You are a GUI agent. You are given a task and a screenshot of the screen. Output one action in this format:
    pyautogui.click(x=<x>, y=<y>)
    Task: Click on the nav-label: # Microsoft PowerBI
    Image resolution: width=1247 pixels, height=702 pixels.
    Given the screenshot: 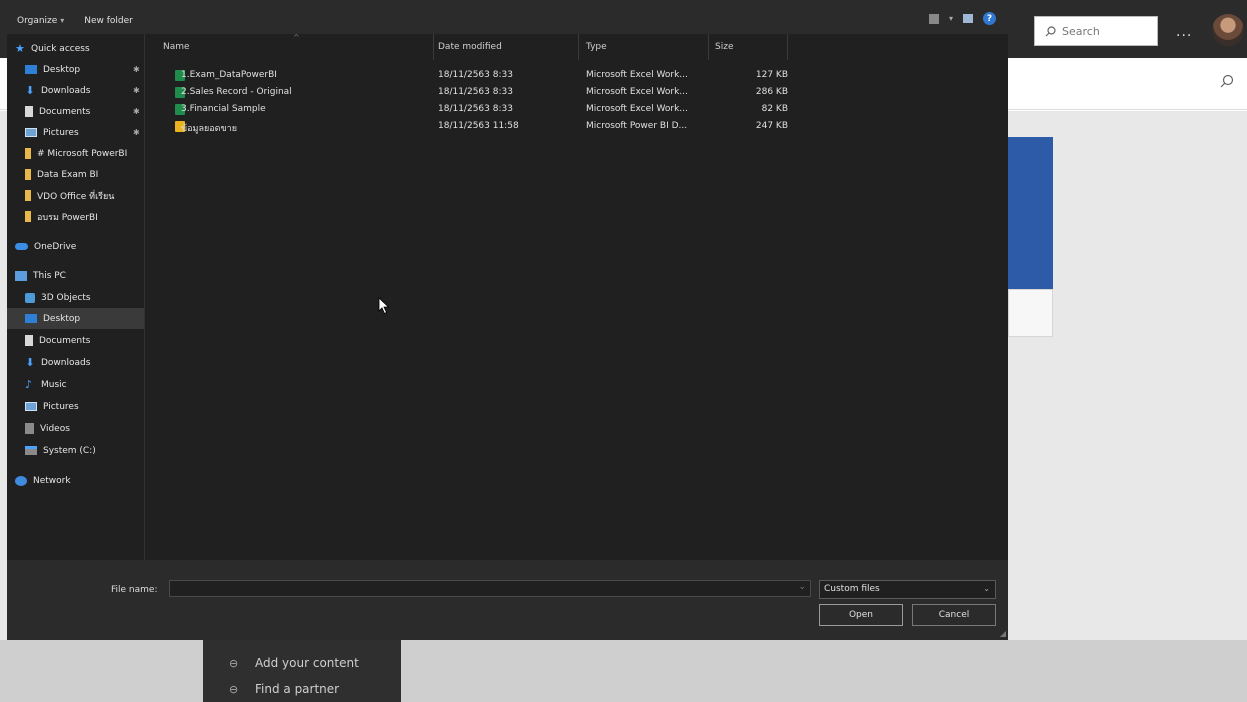 What is the action you would take?
    pyautogui.click(x=82, y=153)
    